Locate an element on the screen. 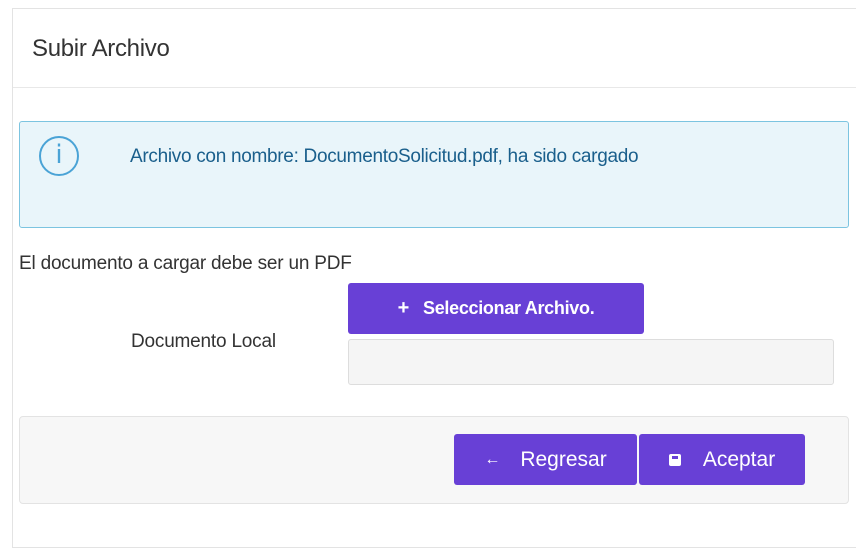  arrow-left-icon: ← is located at coordinates (492, 459).